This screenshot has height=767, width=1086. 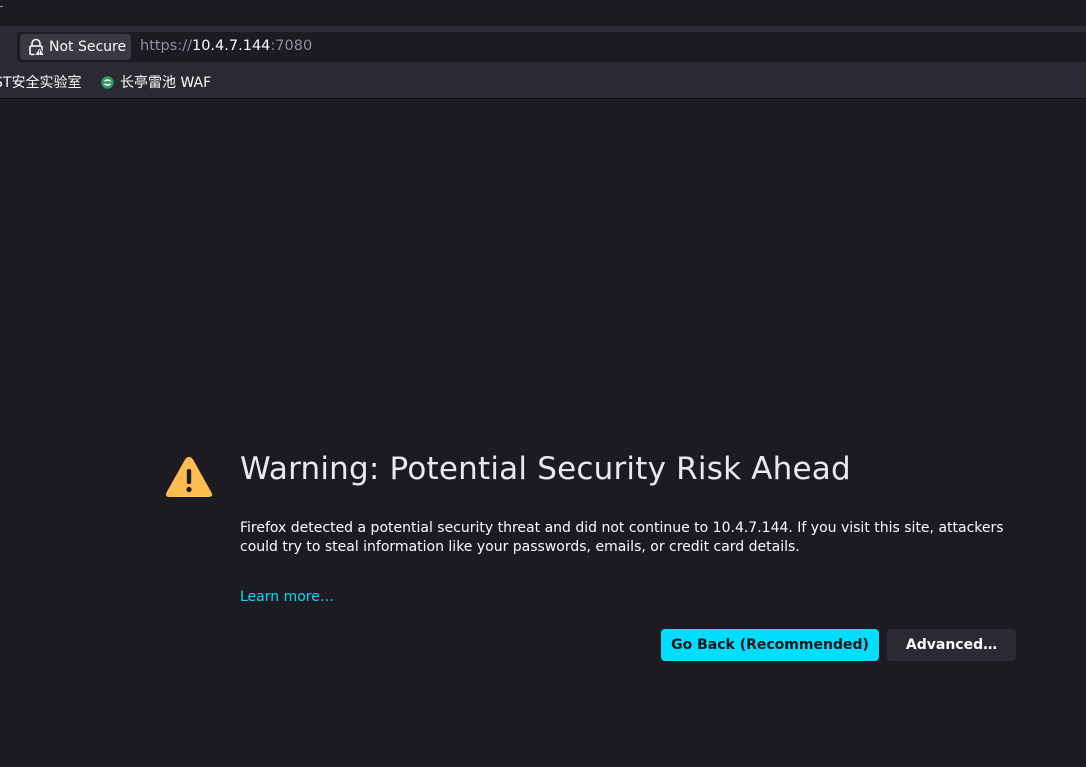 I want to click on bookmarks-toolbar: ST安全实验室 长亭雷池 WAF, so click(x=543, y=81).